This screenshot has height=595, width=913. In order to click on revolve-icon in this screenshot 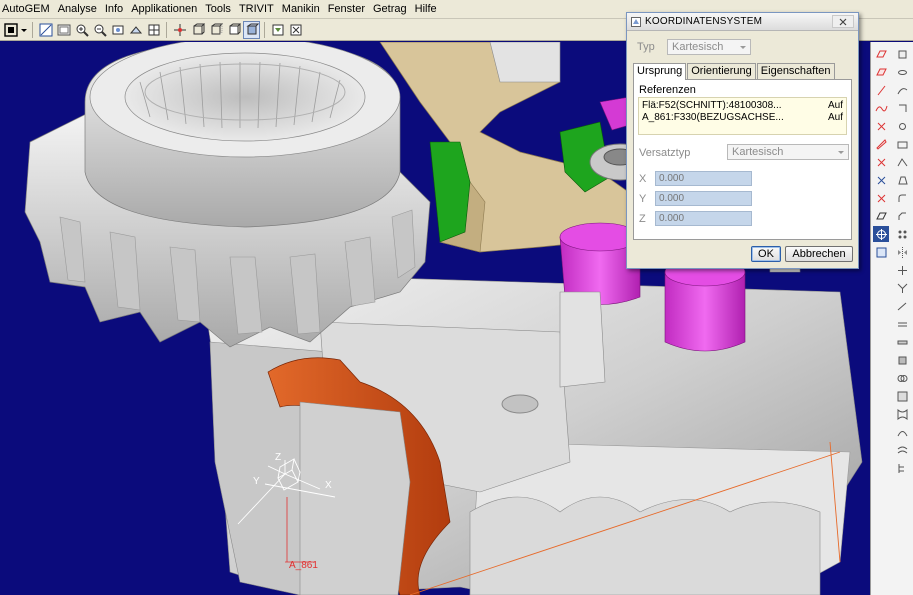, I will do `click(902, 72)`.